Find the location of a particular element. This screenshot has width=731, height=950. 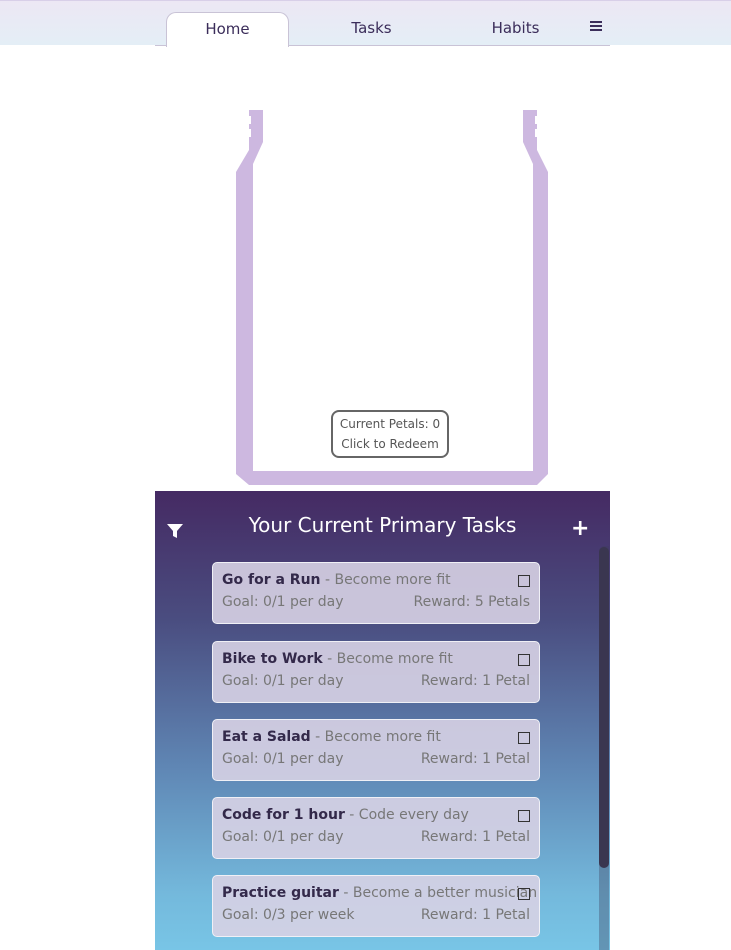

task-habit: - Code every day is located at coordinates (406, 815).